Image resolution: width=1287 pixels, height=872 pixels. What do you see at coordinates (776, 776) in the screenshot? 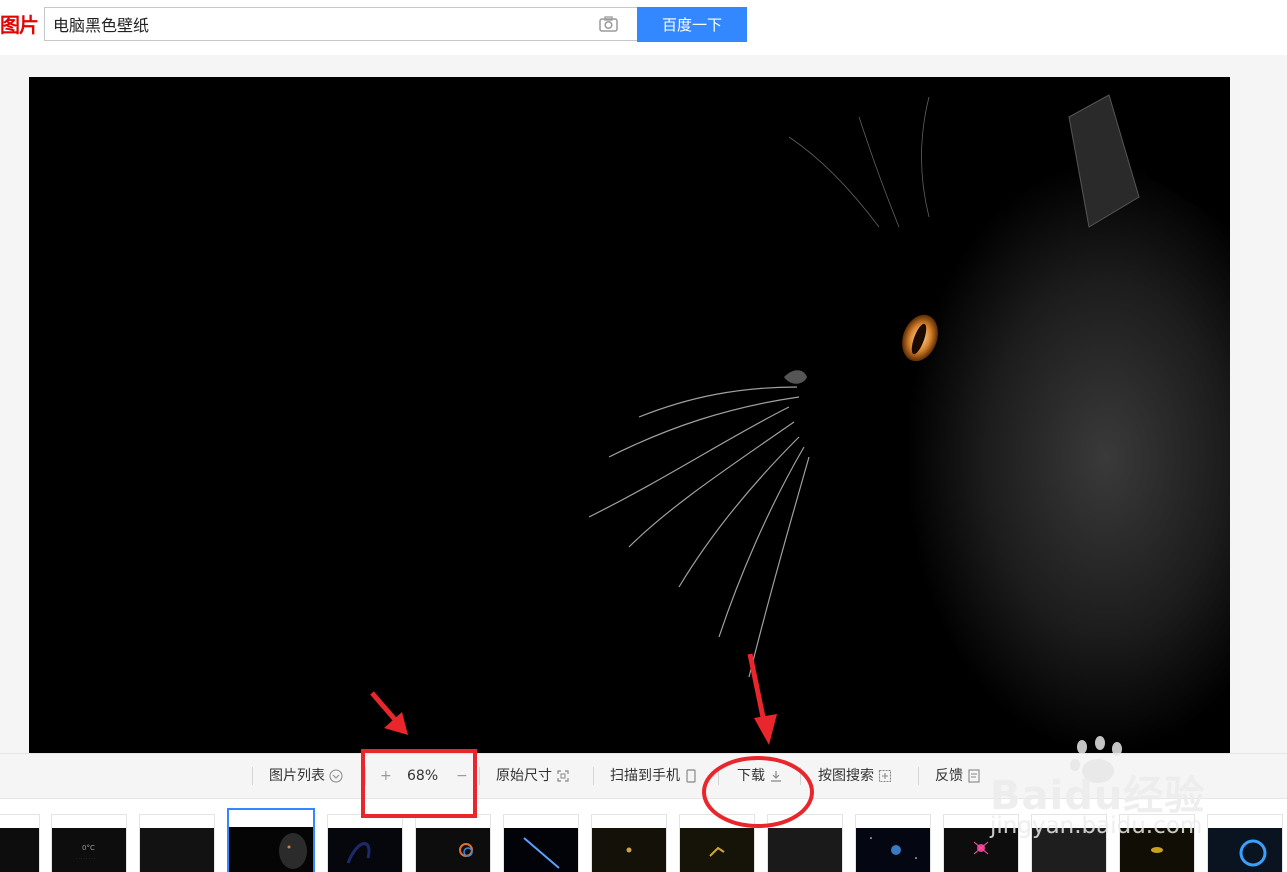
I see `download-icon` at bounding box center [776, 776].